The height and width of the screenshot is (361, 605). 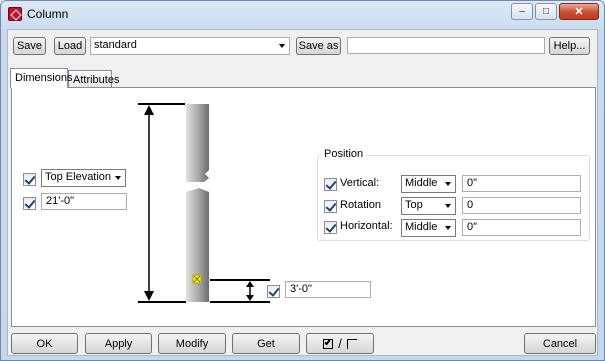 I want to click on ok-button: OK, so click(x=44, y=343).